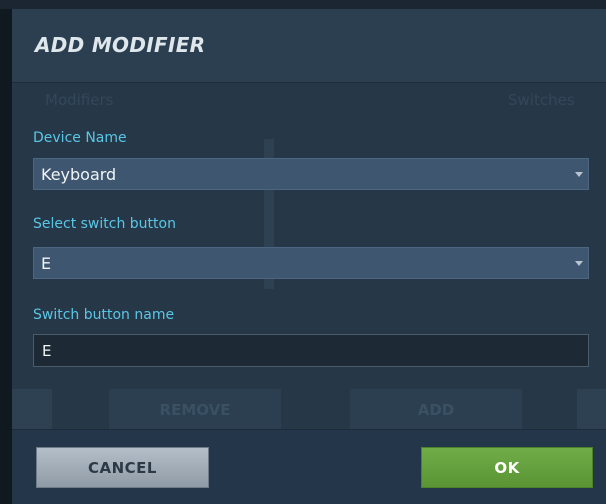  I want to click on background-remove-button: REMOVE, so click(195, 410).